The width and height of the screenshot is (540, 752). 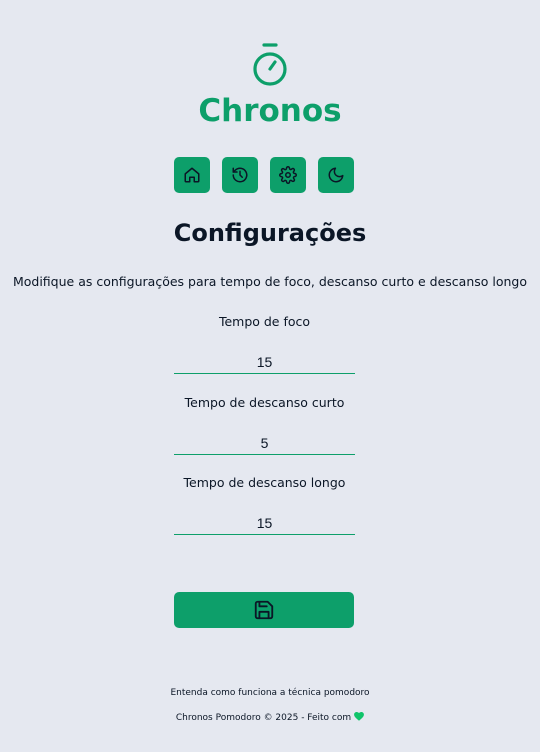 What do you see at coordinates (263, 718) in the screenshot?
I see `copyright-text: Chronos Pomodoro © 2025 - Feito com` at bounding box center [263, 718].